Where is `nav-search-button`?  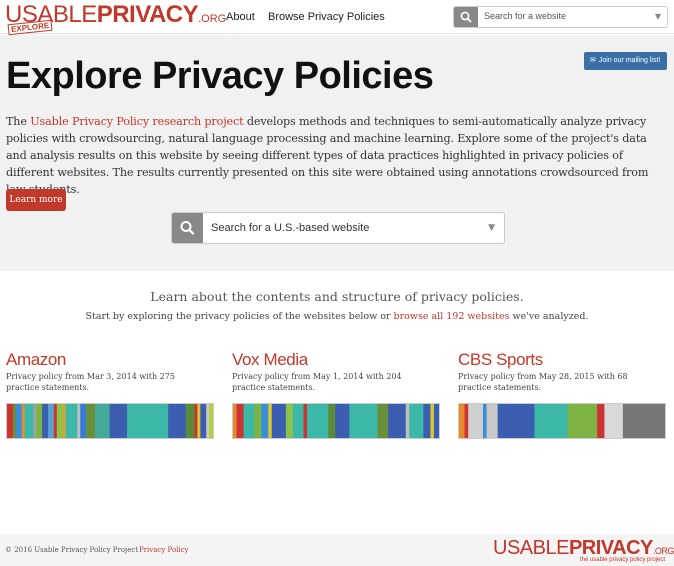 nav-search-button is located at coordinates (466, 17).